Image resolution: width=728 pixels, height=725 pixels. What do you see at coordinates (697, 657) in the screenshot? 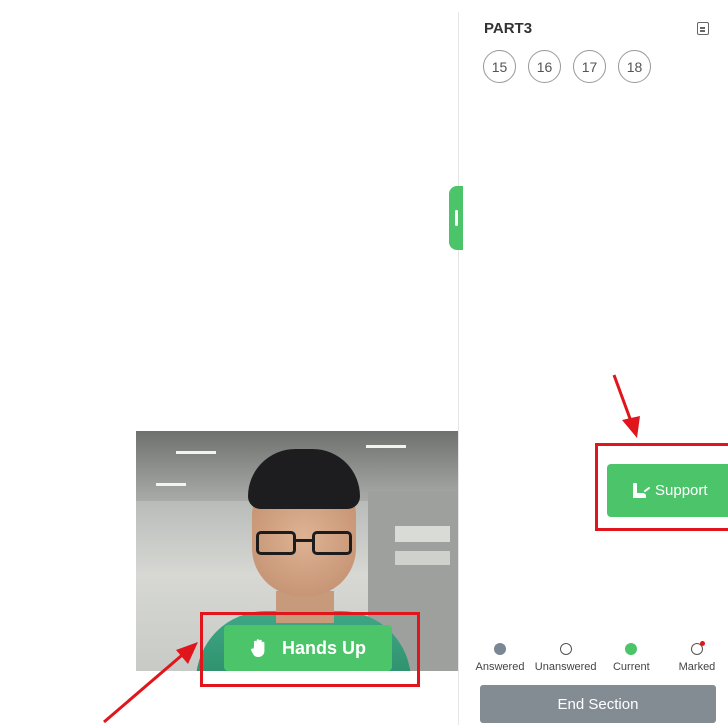
I see `legend-marked: Marked` at bounding box center [697, 657].